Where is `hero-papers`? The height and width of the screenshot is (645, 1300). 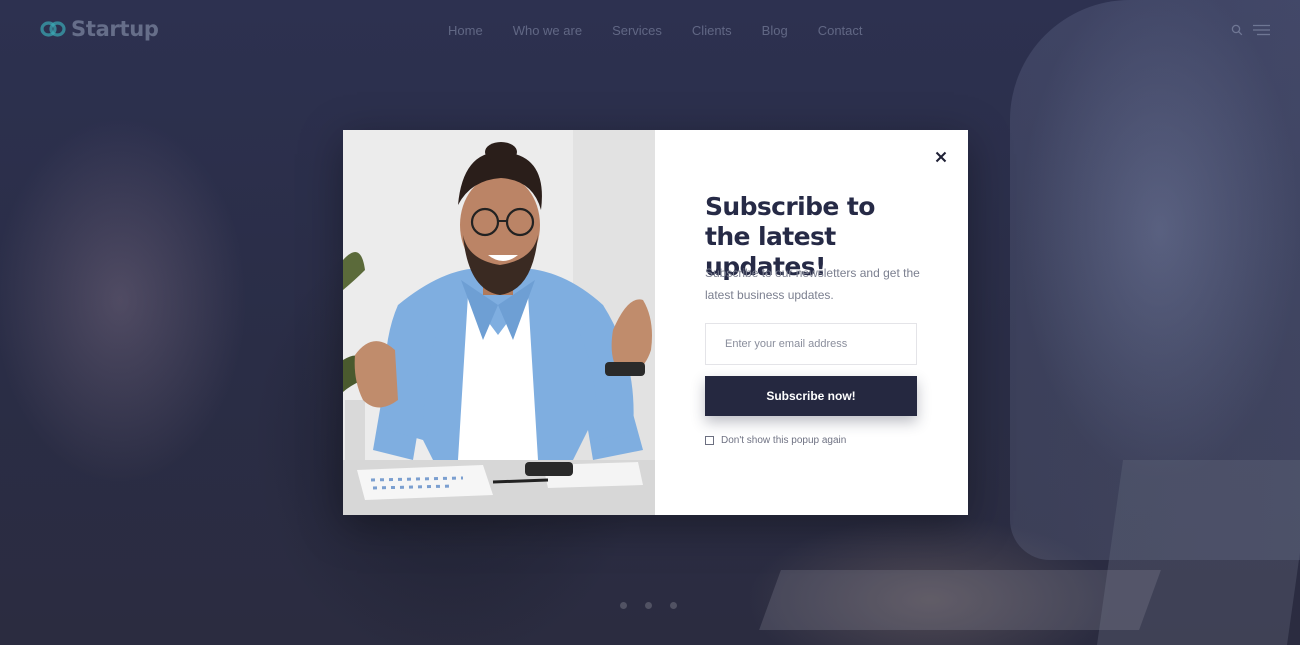 hero-papers is located at coordinates (960, 600).